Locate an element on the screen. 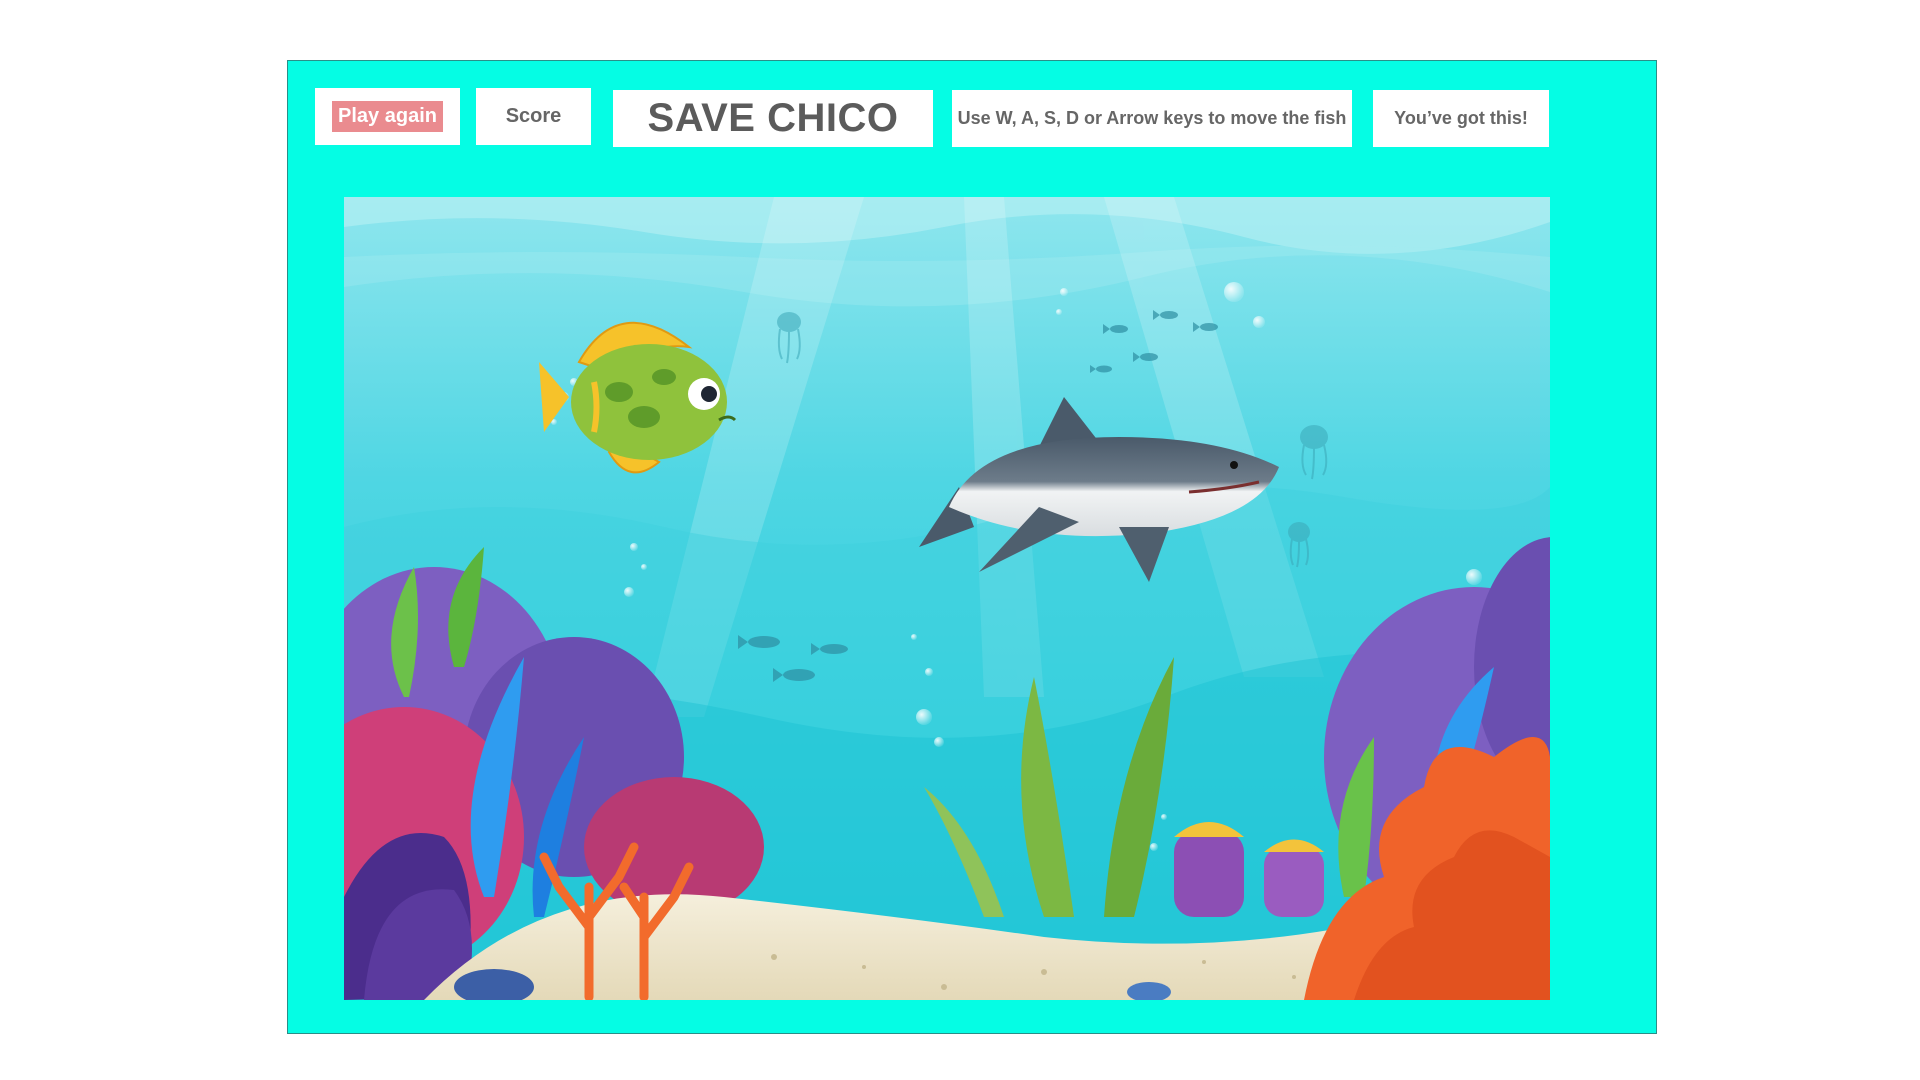 The height and width of the screenshot is (1080, 1920). score-label: Score is located at coordinates (533, 116).